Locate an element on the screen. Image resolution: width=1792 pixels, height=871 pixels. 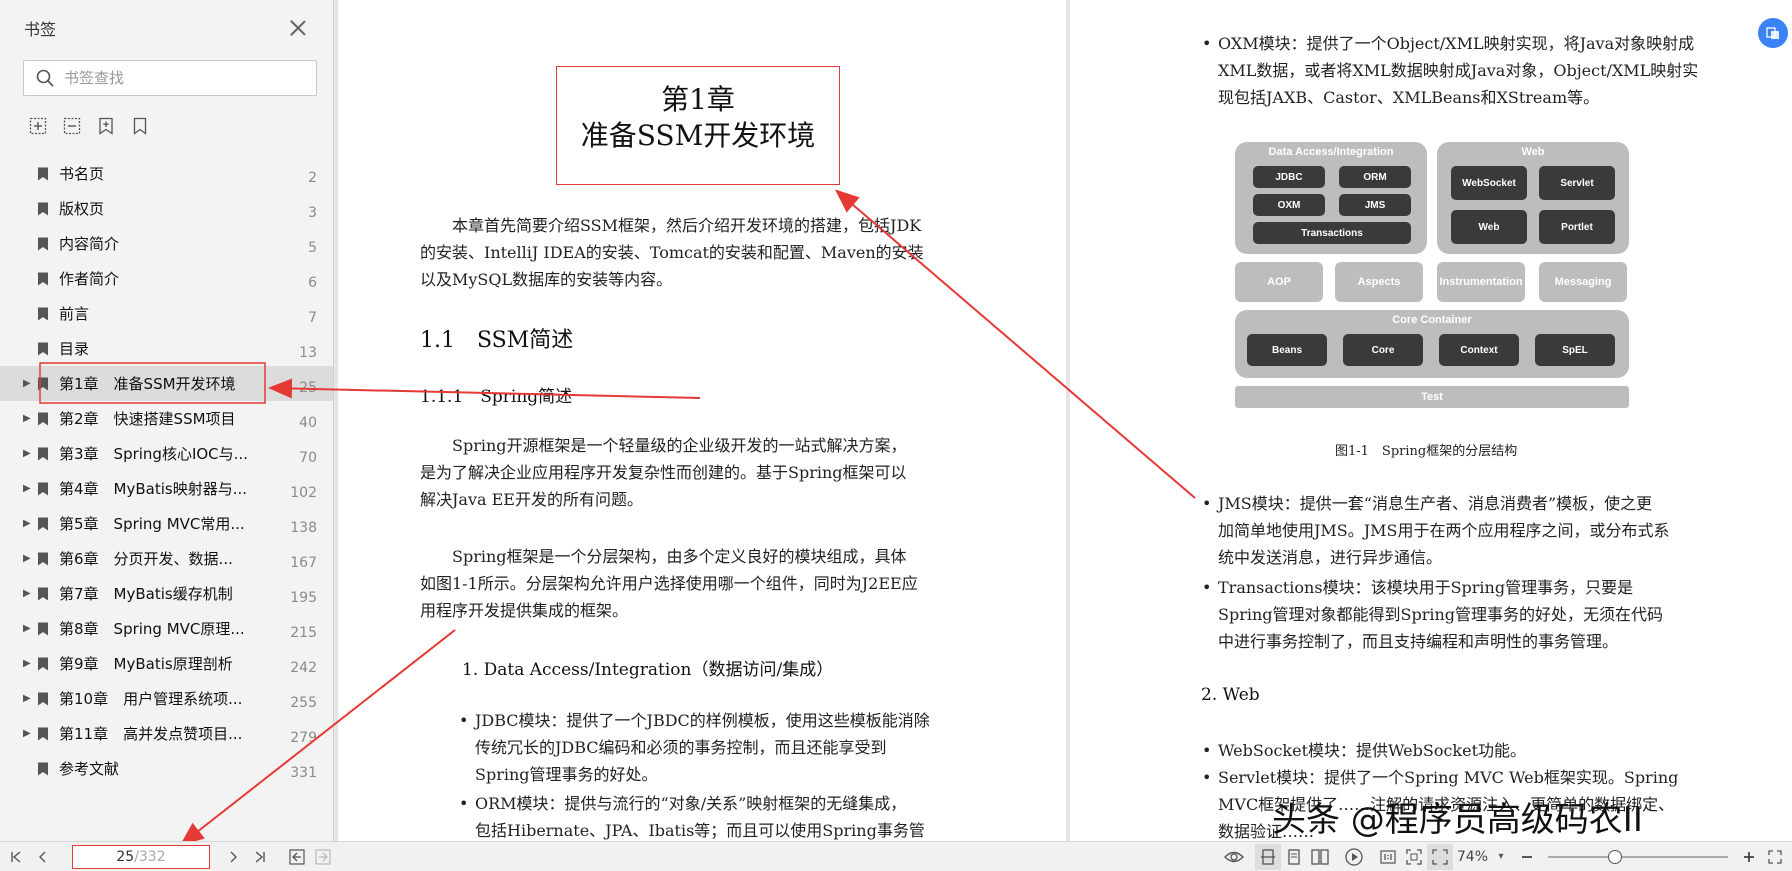
eye-icon is located at coordinates (1234, 857).